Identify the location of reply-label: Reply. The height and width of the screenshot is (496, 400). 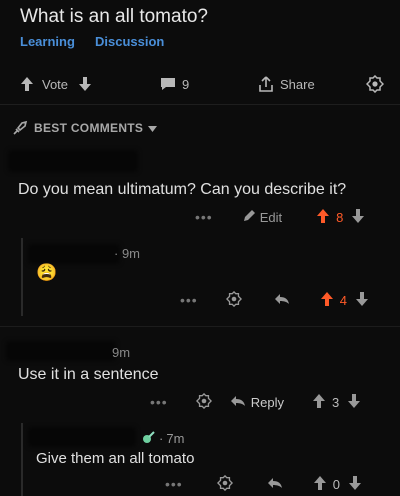
(267, 402).